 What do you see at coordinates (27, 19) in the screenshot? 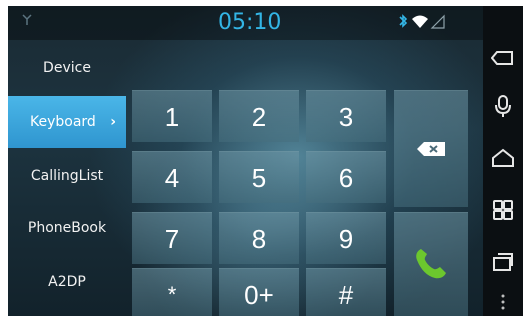
I see `usb-debug-icon` at bounding box center [27, 19].